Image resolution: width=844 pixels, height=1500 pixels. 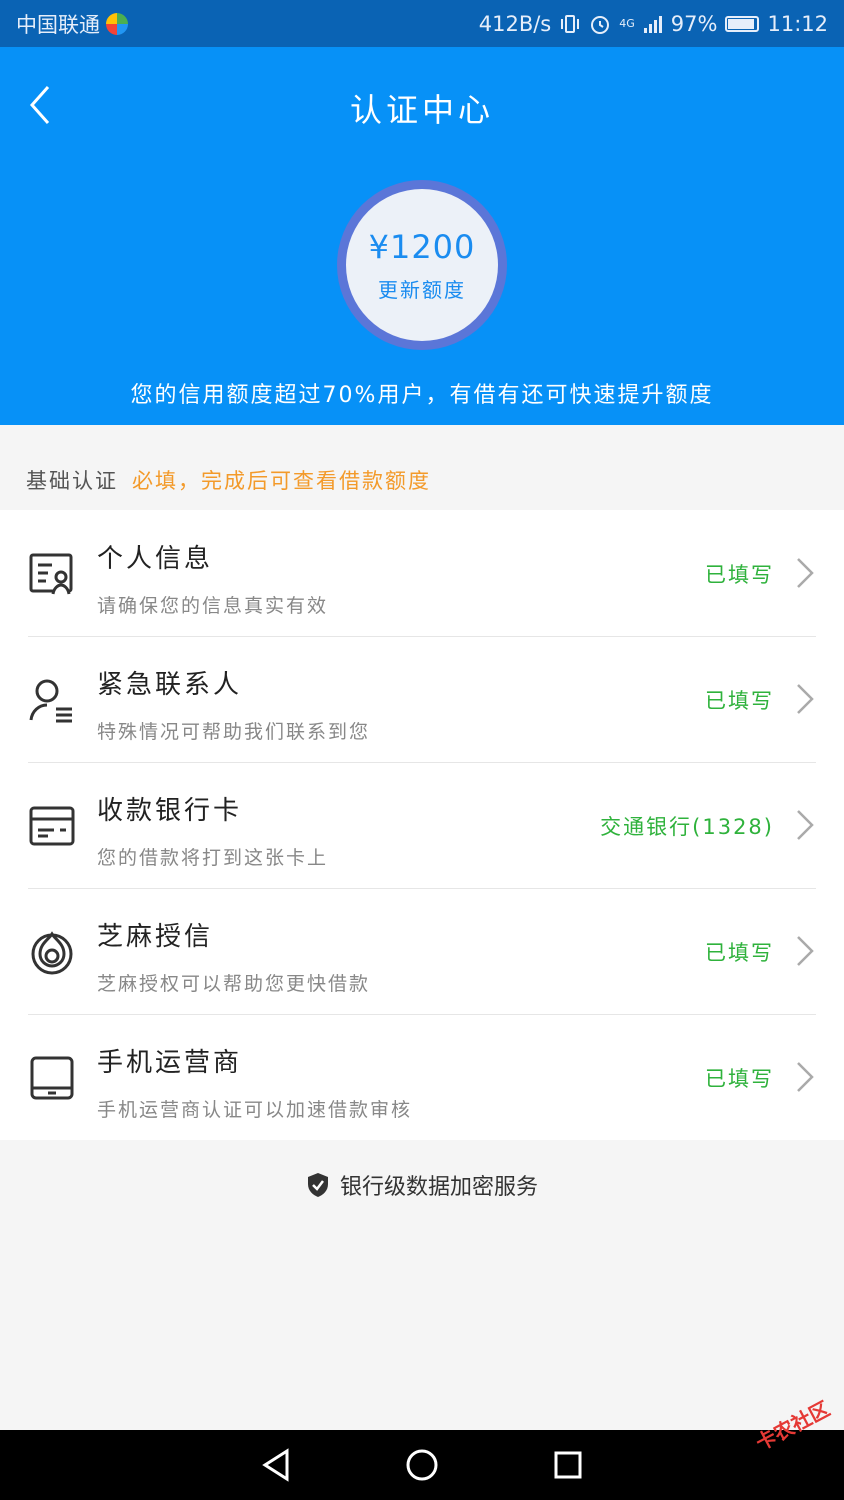 I want to click on triangle-back-icon, so click(x=275, y=1465).